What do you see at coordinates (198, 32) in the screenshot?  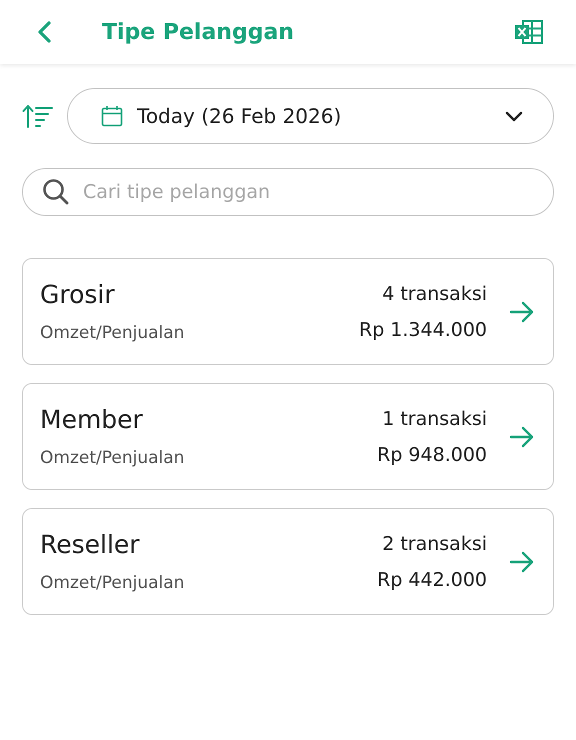 I see `page-title: Tipe Pelanggan` at bounding box center [198, 32].